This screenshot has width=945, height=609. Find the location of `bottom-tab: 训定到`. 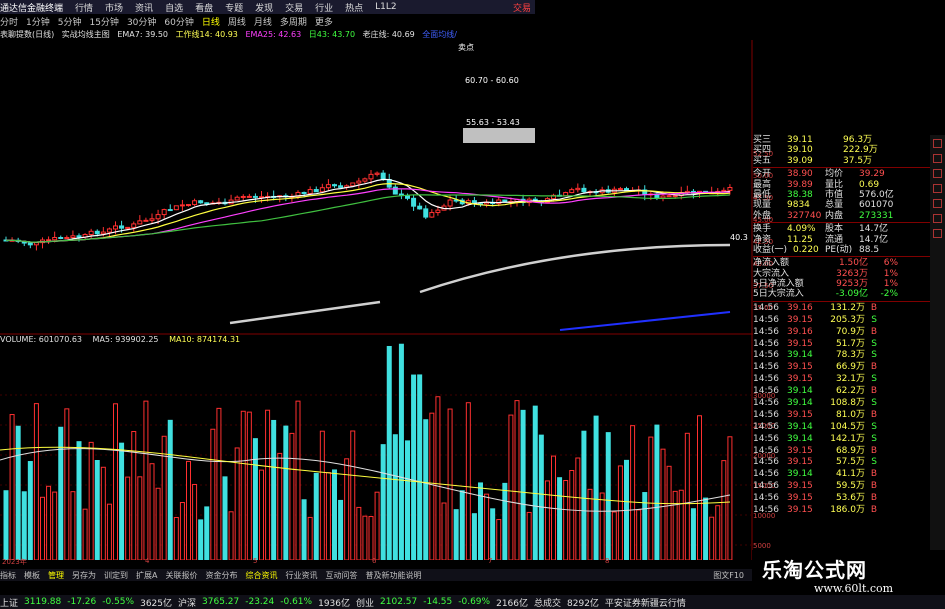

bottom-tab: 训定到 is located at coordinates (116, 575).